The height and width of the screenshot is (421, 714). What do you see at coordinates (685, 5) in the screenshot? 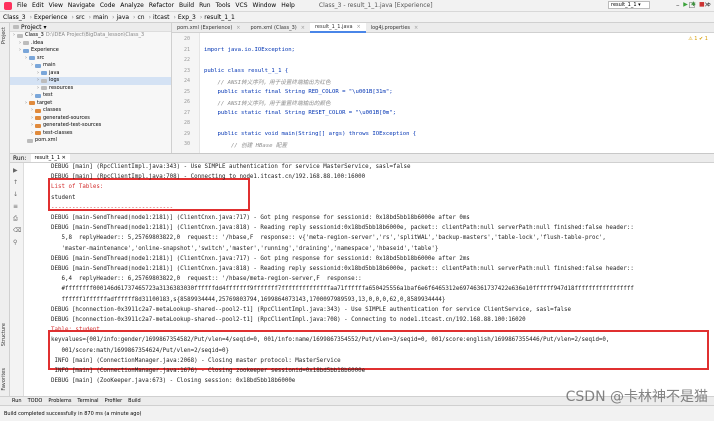
I see `run-icon: ▶` at bounding box center [685, 5].